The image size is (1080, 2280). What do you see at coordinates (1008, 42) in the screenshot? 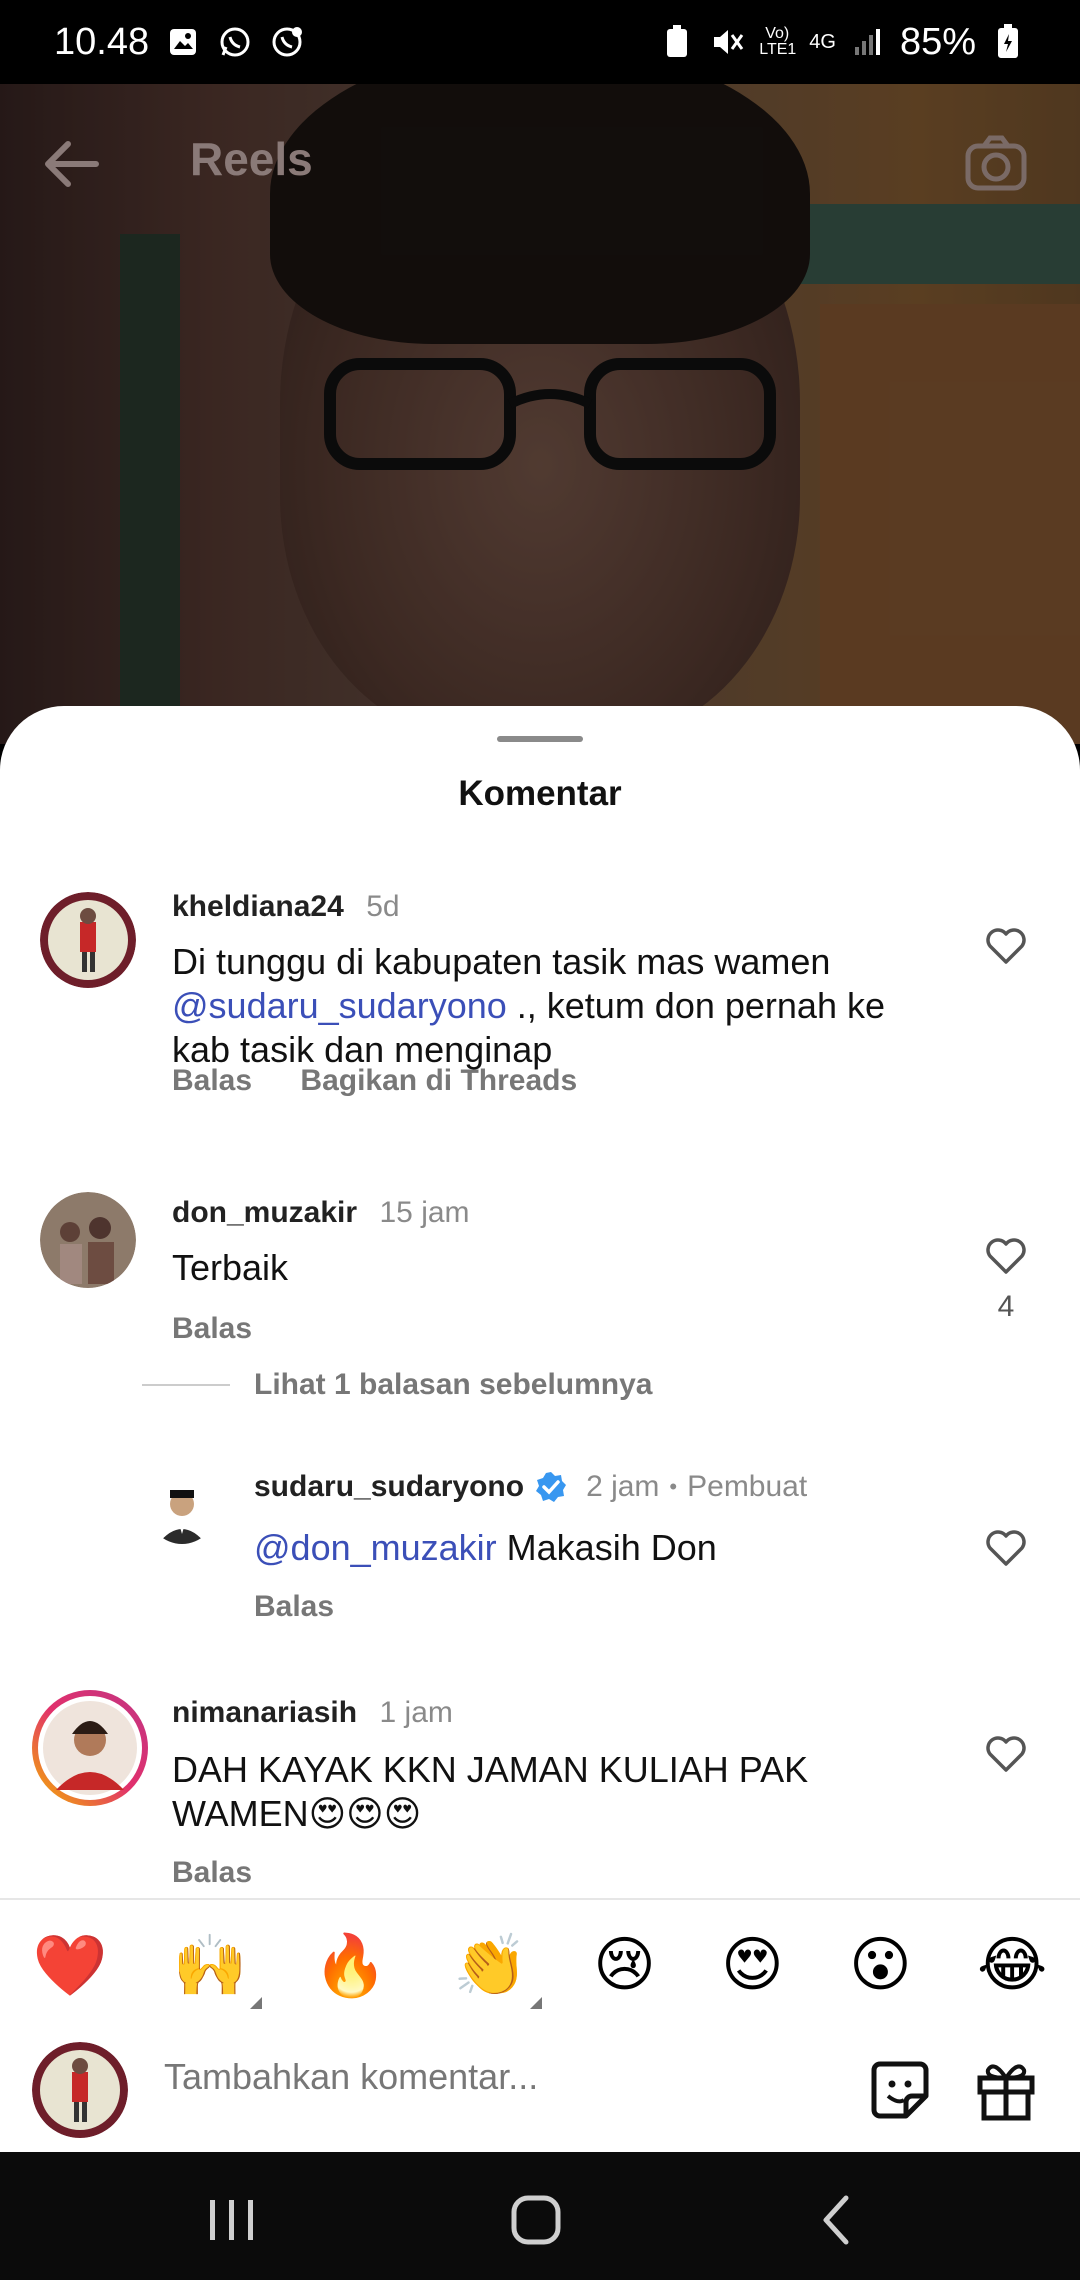
I see `battery-icon` at bounding box center [1008, 42].